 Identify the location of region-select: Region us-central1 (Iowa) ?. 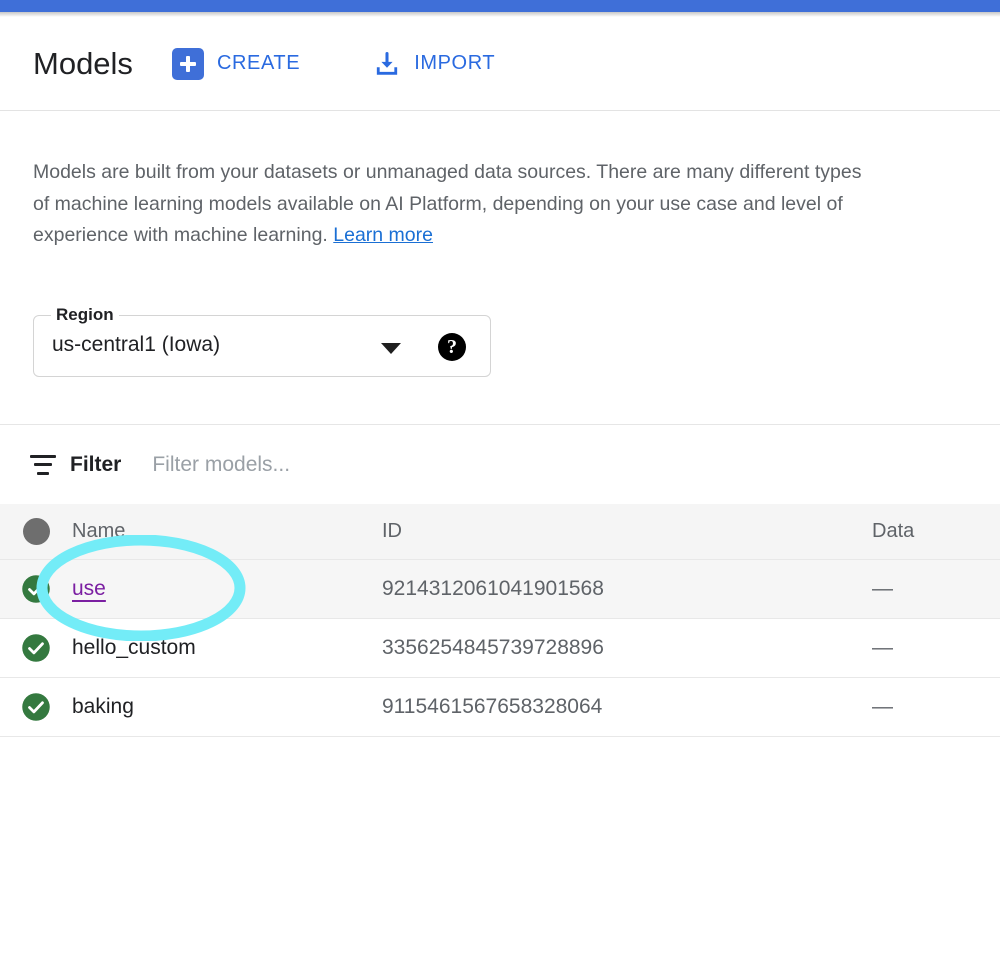
(262, 341).